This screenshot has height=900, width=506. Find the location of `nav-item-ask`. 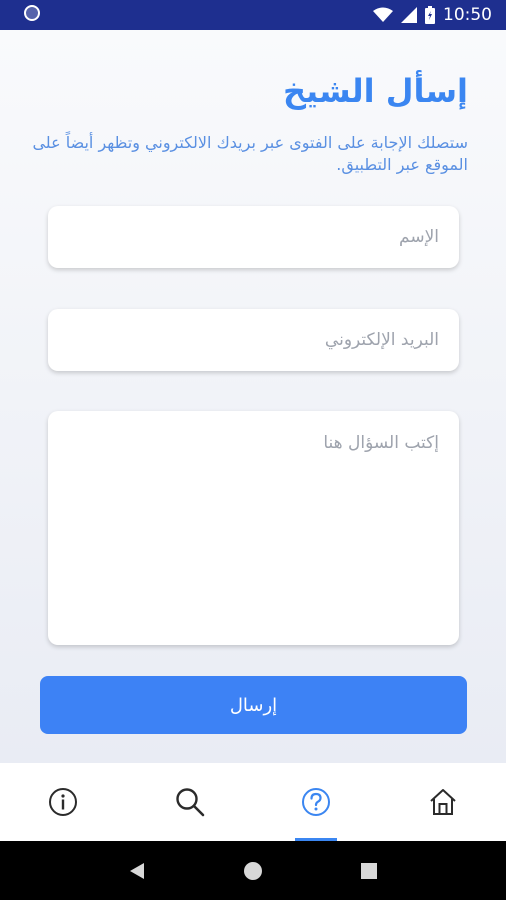

nav-item-ask is located at coordinates (316, 802).